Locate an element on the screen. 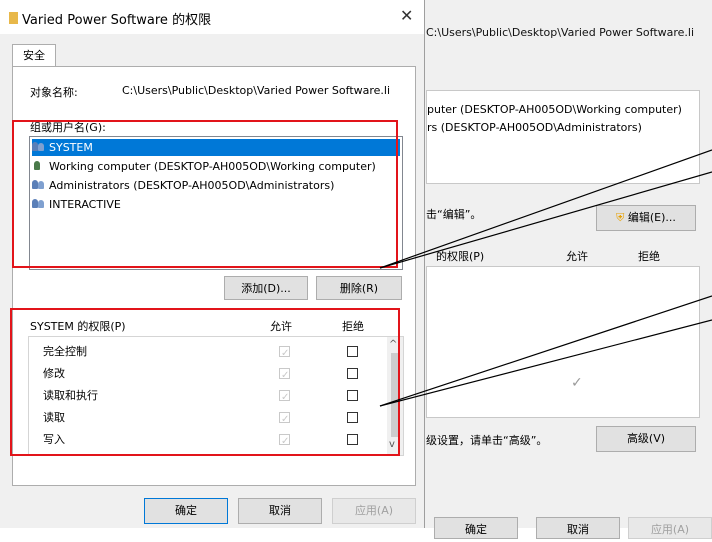  bg-list-item: rs (DESKTOP-AH005OD\Administrators) is located at coordinates (534, 127).